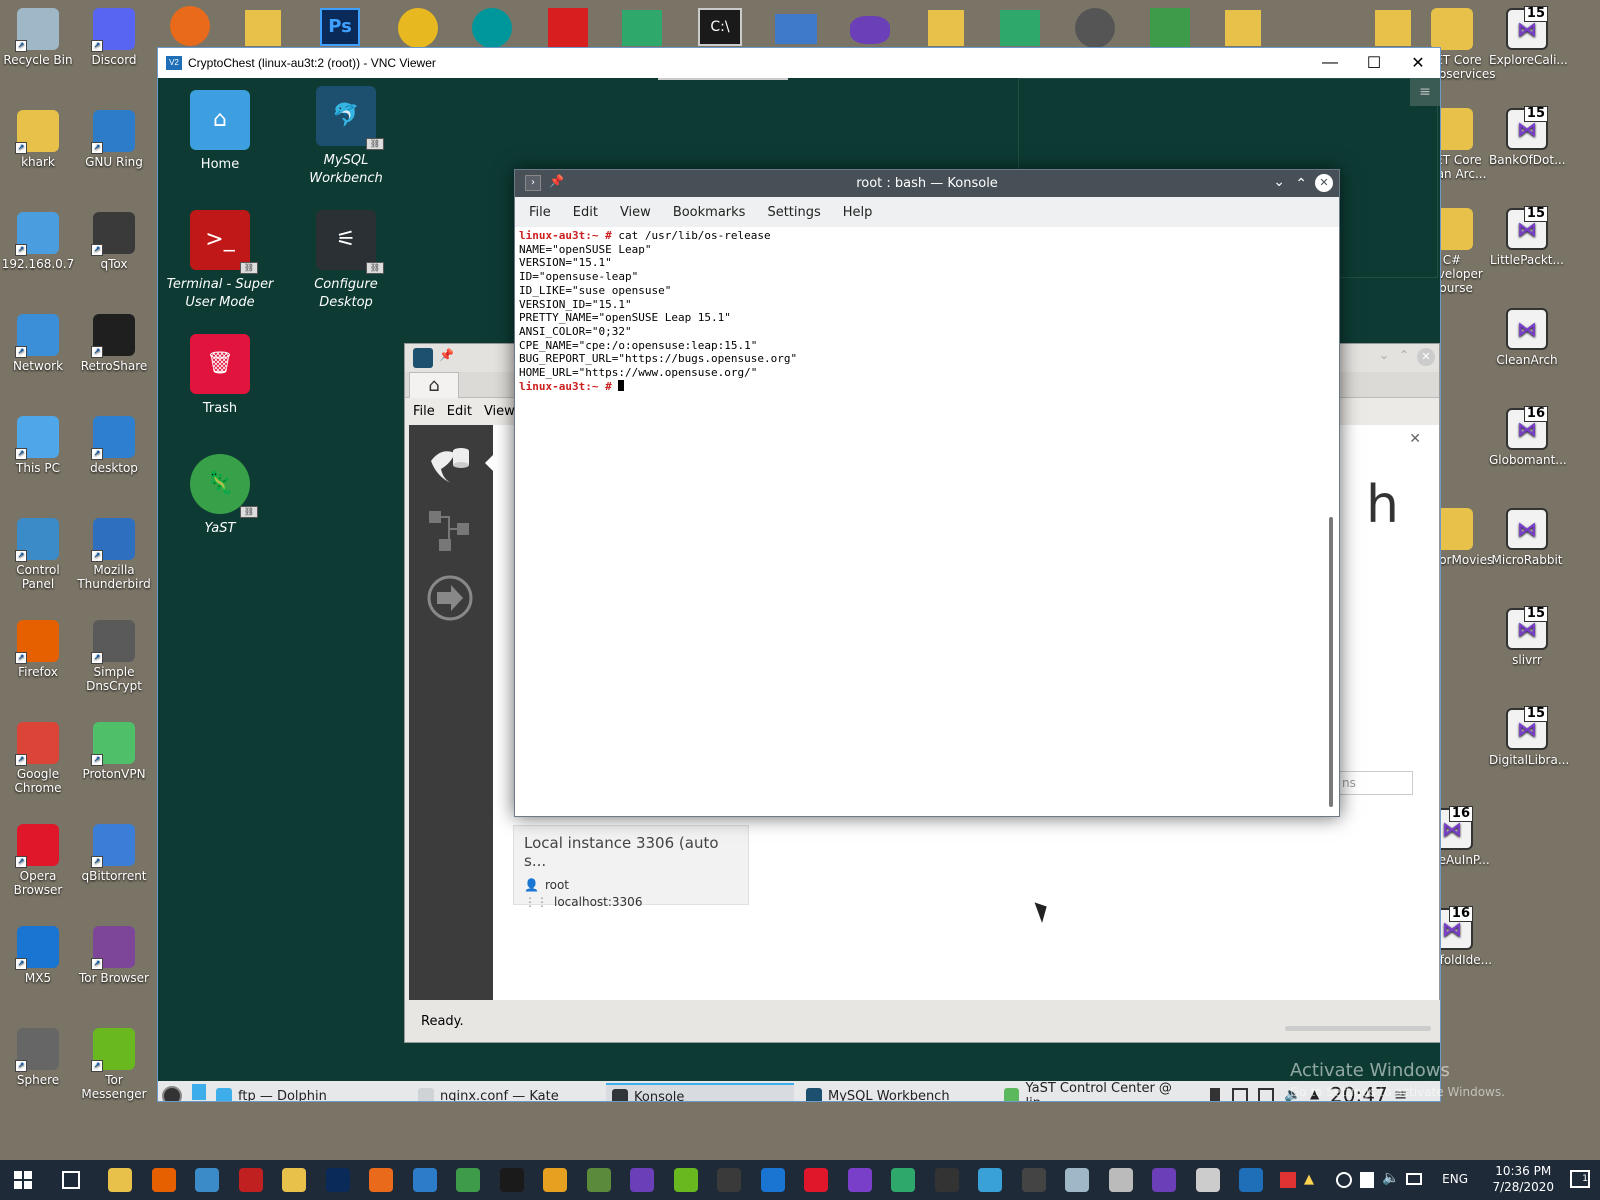 The width and height of the screenshot is (1600, 1200). I want to click on menu-file: File, so click(540, 212).